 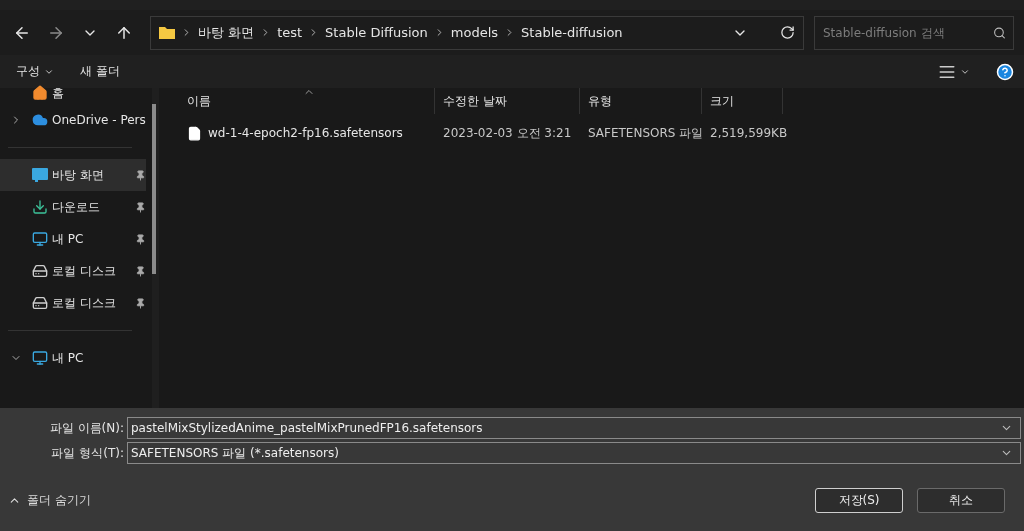 What do you see at coordinates (742, 101) in the screenshot?
I see `column-header: 크기` at bounding box center [742, 101].